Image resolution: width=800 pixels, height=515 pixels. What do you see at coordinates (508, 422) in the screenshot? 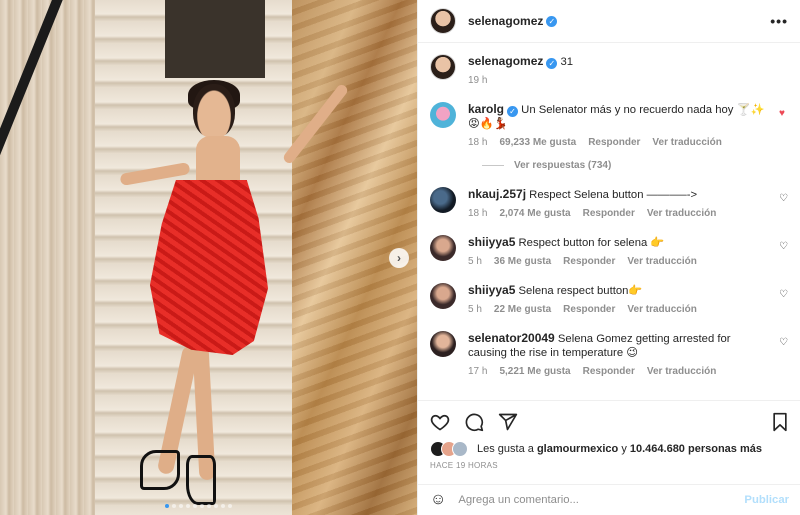
I see `share-icon` at bounding box center [508, 422].